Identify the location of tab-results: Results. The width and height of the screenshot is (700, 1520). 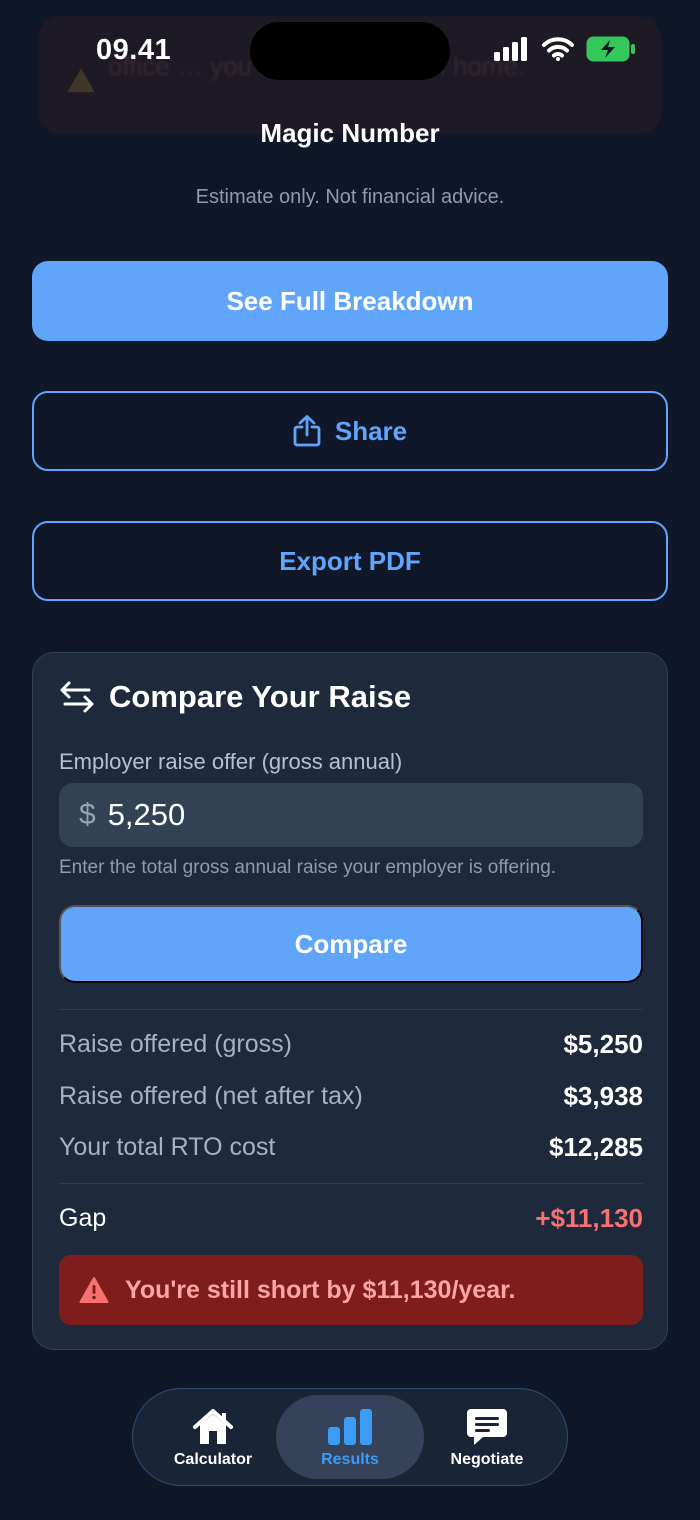
(350, 1437).